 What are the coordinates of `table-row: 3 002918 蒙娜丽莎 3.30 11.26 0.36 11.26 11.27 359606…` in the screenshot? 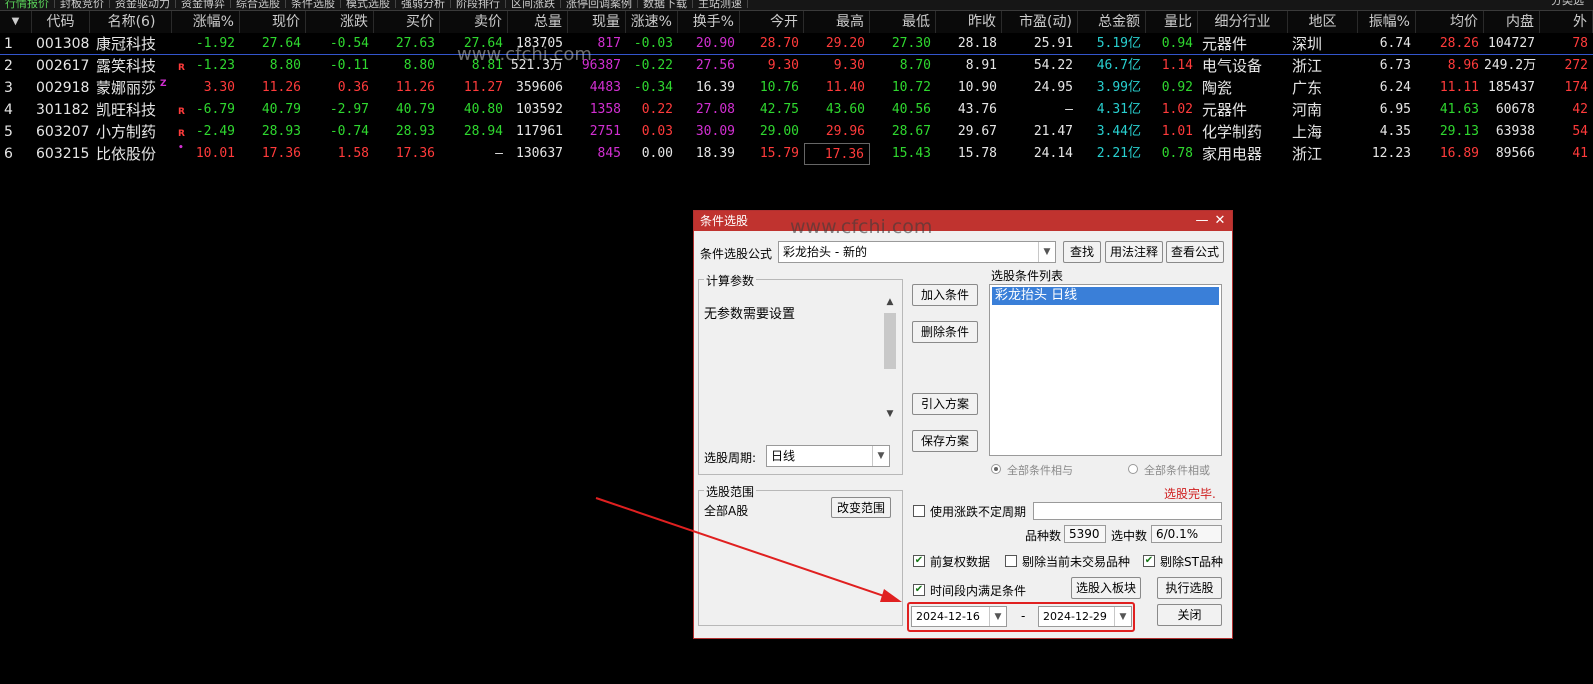 It's located at (796, 88).